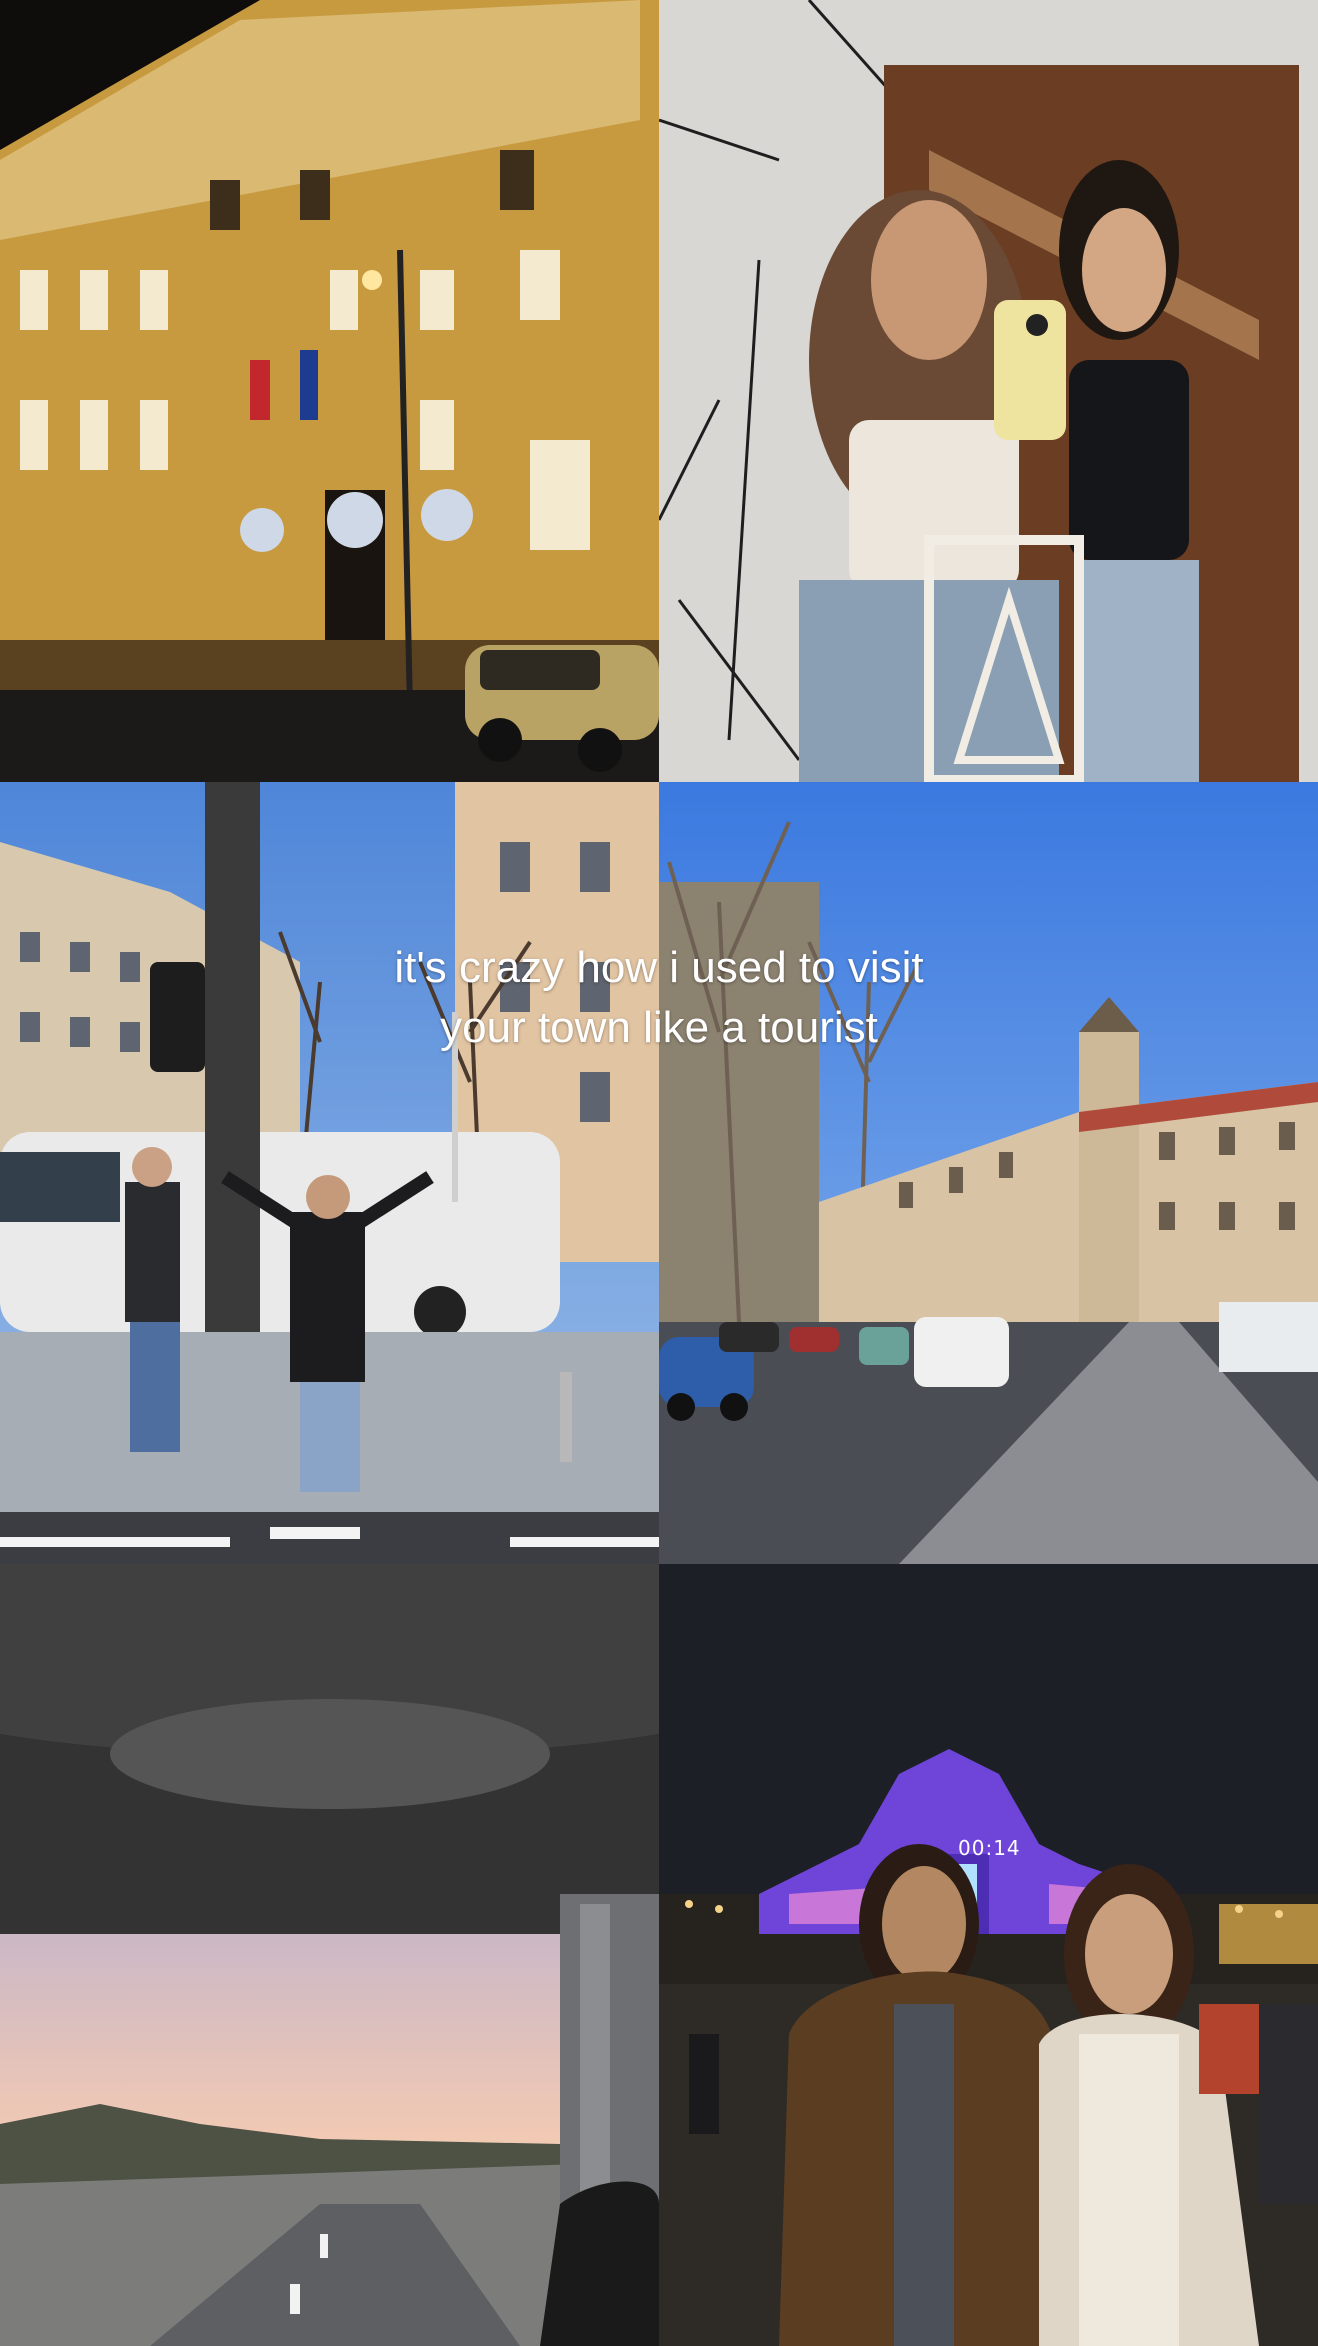 This screenshot has width=1318, height=2346. What do you see at coordinates (989, 1848) in the screenshot?
I see `festival-timer-display: 00:14` at bounding box center [989, 1848].